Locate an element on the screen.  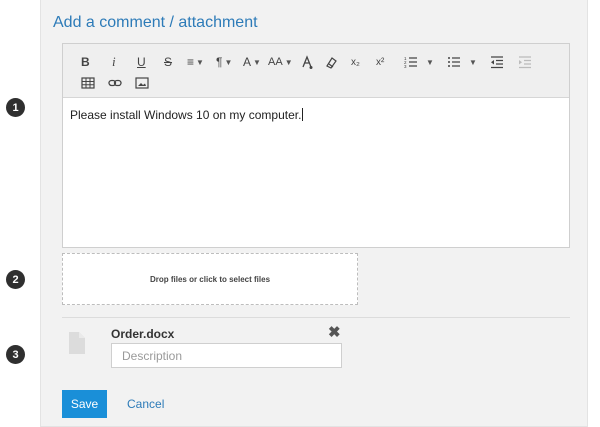
panel-title: Add a comment / attachment is located at coordinates (155, 22).